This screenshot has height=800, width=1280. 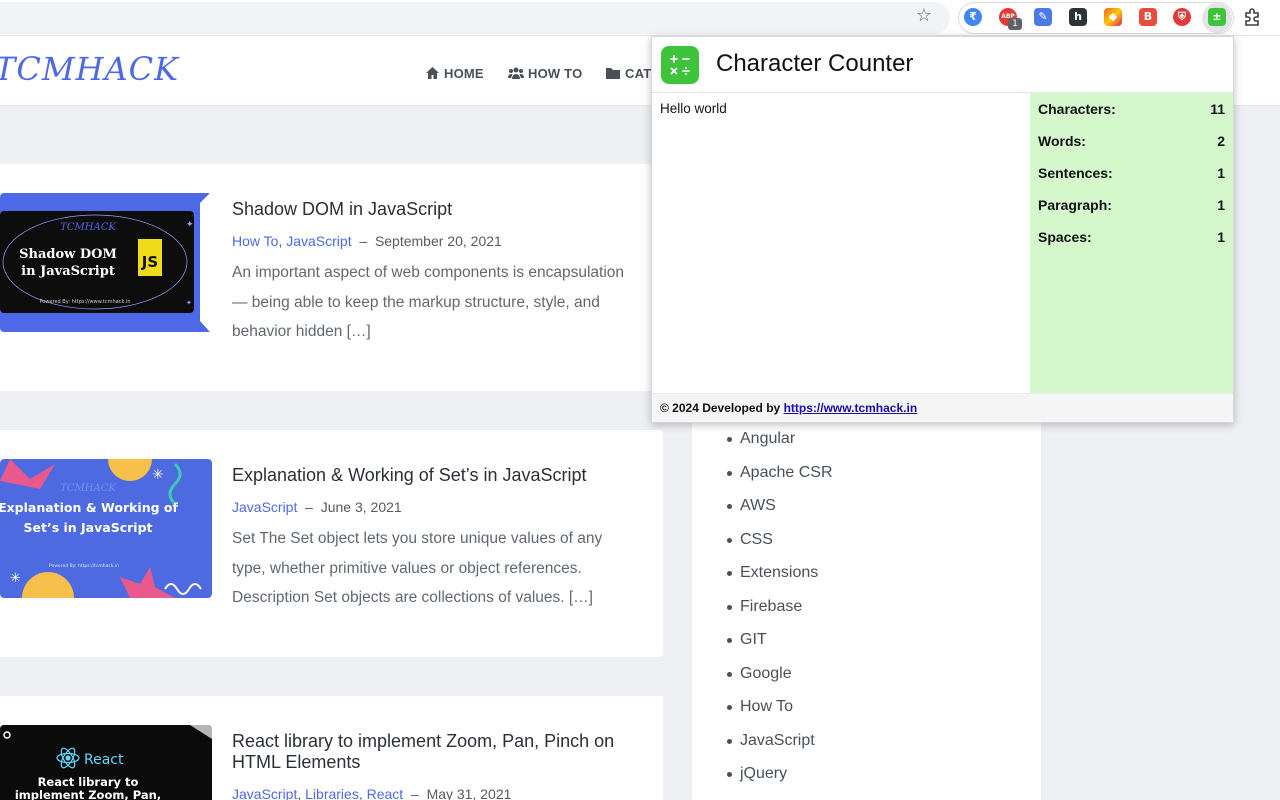 I want to click on footer-link: https://www.tcmhack.in, so click(x=851, y=408).